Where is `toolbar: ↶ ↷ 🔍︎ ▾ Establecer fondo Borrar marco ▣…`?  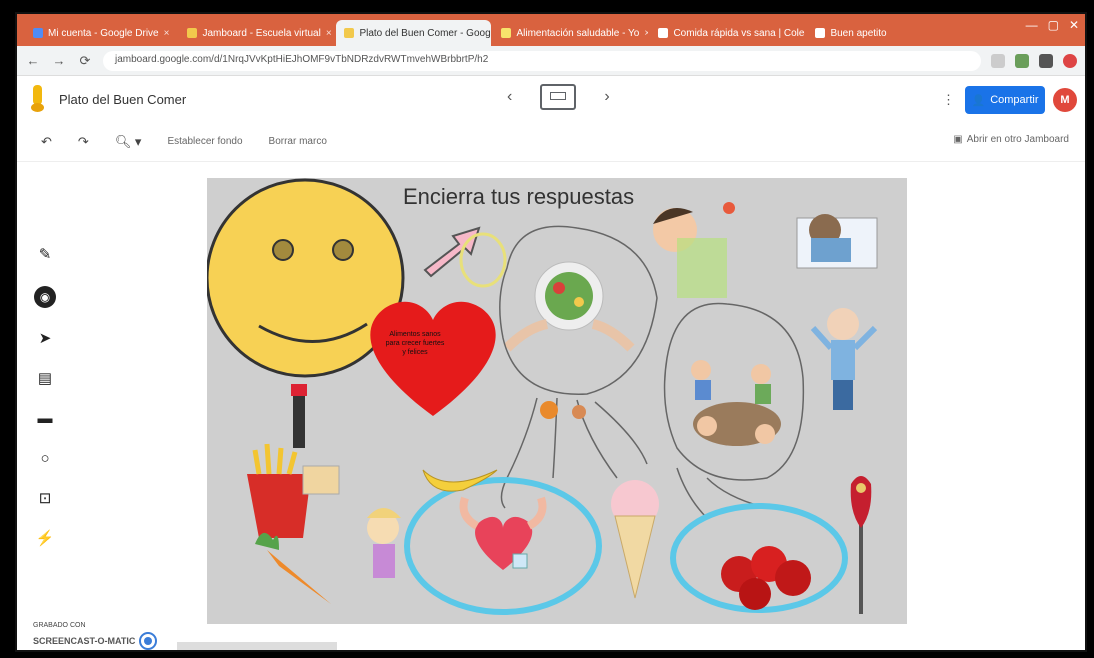 toolbar: ↶ ↷ 🔍︎ ▾ Establecer fondo Borrar marco ▣… is located at coordinates (551, 142).